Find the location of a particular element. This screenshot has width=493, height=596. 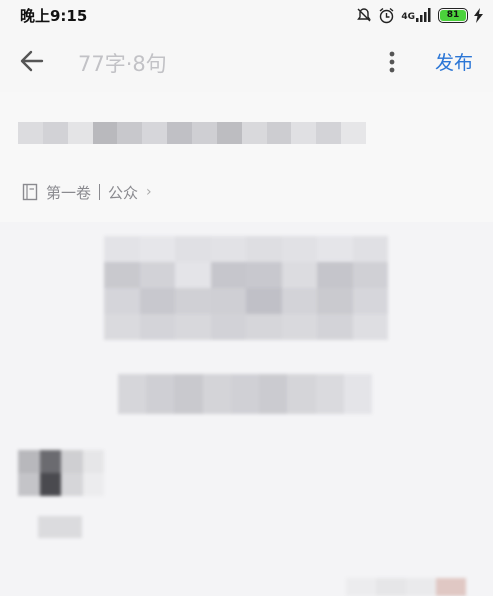

charging-icon is located at coordinates (478, 15).